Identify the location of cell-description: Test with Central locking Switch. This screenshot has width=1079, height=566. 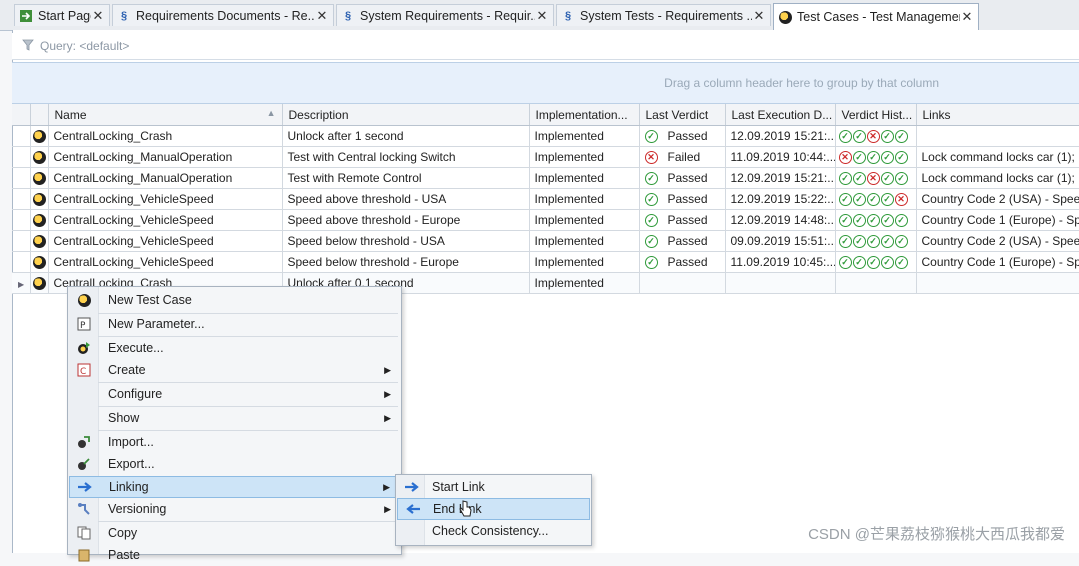
(406, 157).